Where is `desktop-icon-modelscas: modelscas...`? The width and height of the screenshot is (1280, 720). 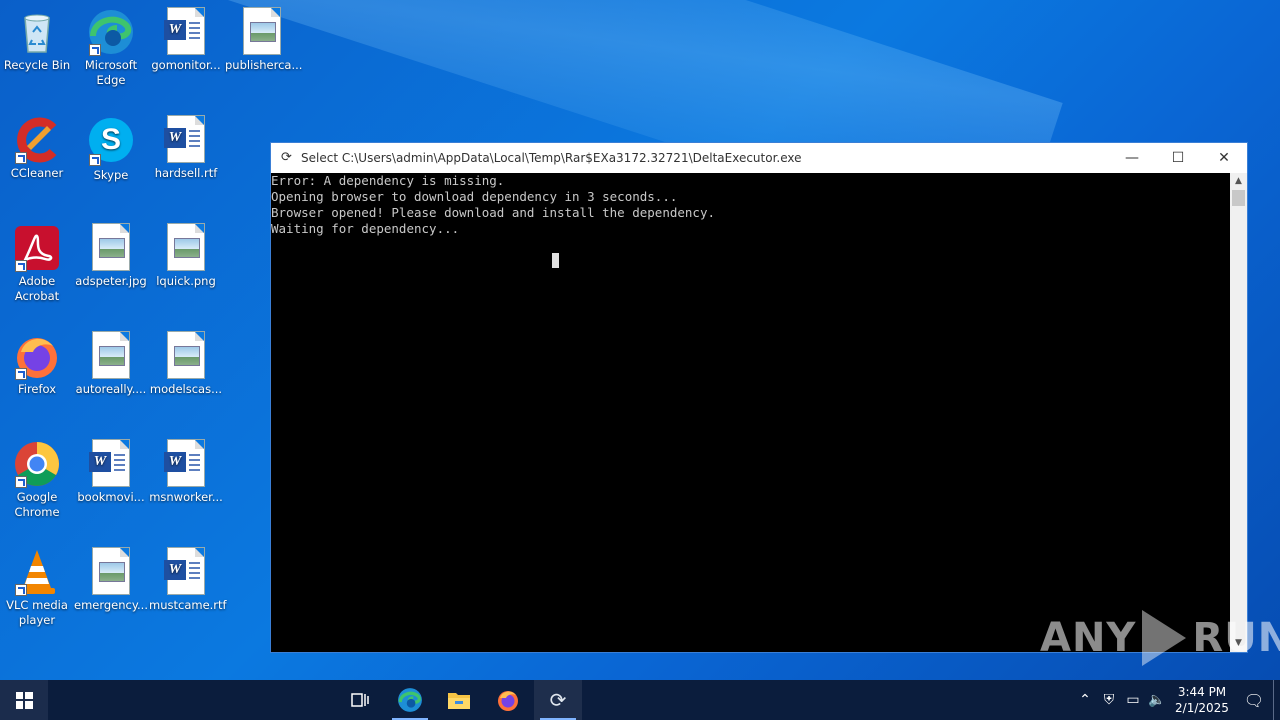
desktop-icon-modelscas: modelscas... is located at coordinates (186, 364).